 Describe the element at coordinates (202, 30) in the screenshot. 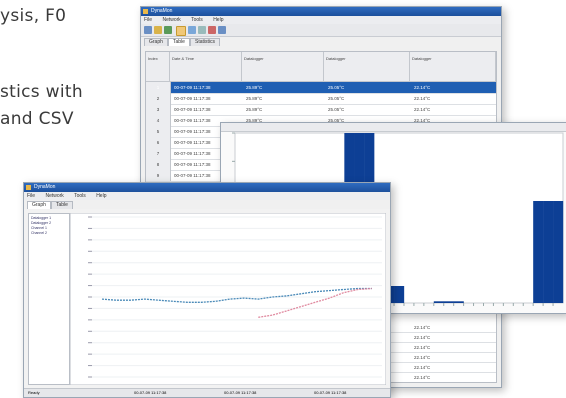

I see `refresh-icon` at that location.